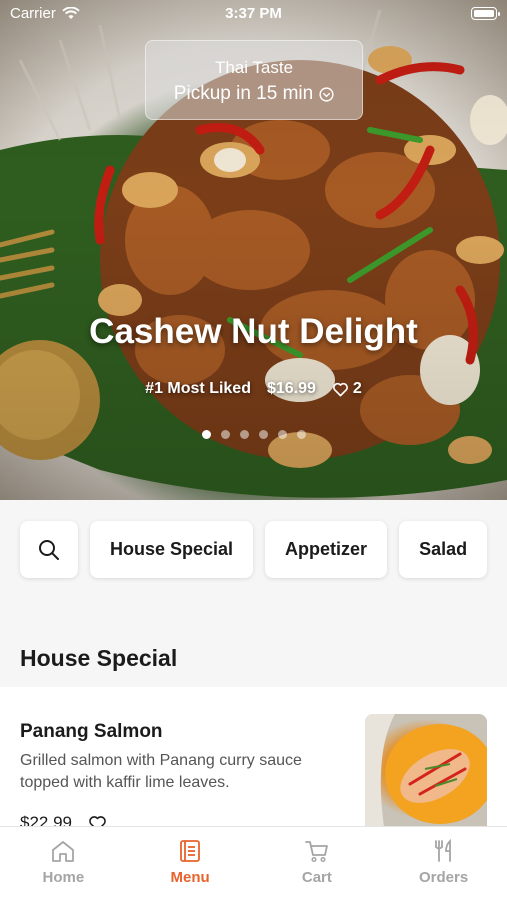  Describe the element at coordinates (253, 331) in the screenshot. I see `featured-dish-title: Cashew Nut Delight` at that location.